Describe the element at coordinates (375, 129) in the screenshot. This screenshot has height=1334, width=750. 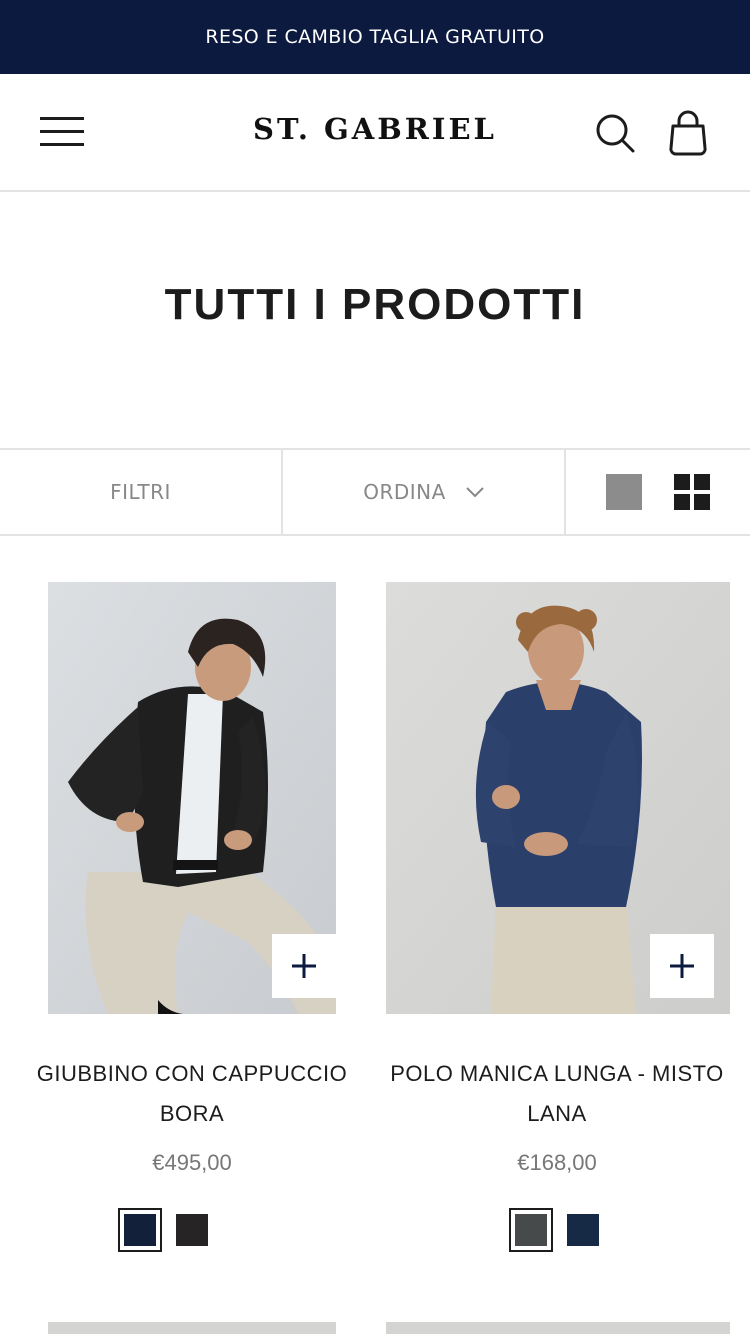
I see `brand-logo: ST. GABRIEL` at that location.